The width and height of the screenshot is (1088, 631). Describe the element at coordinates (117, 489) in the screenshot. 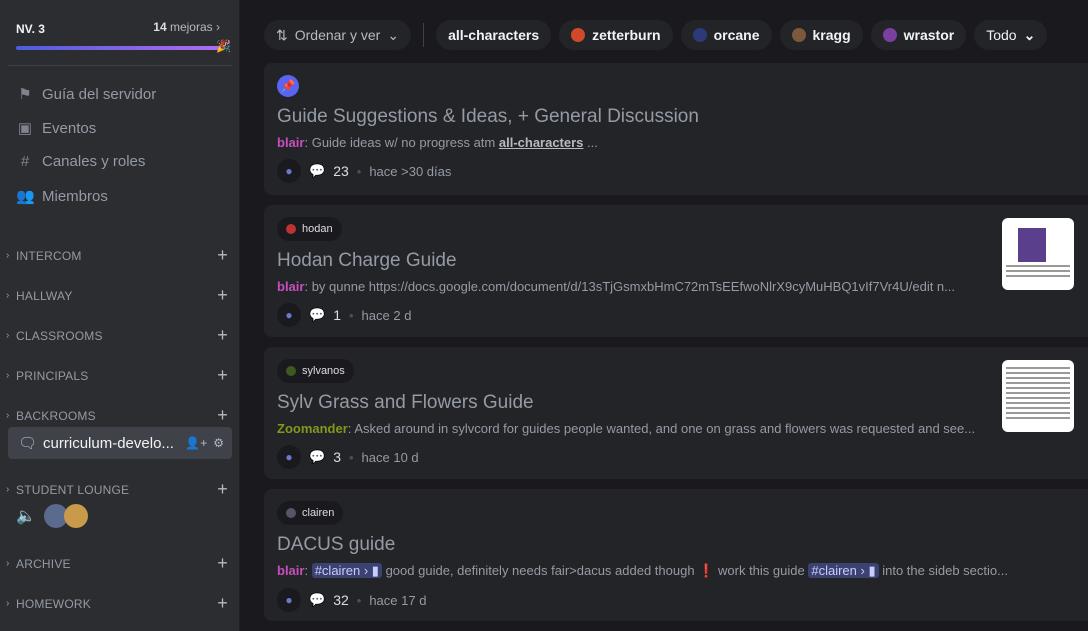

I see `category-student-lounge: › STUDENT LOUNGE +` at that location.